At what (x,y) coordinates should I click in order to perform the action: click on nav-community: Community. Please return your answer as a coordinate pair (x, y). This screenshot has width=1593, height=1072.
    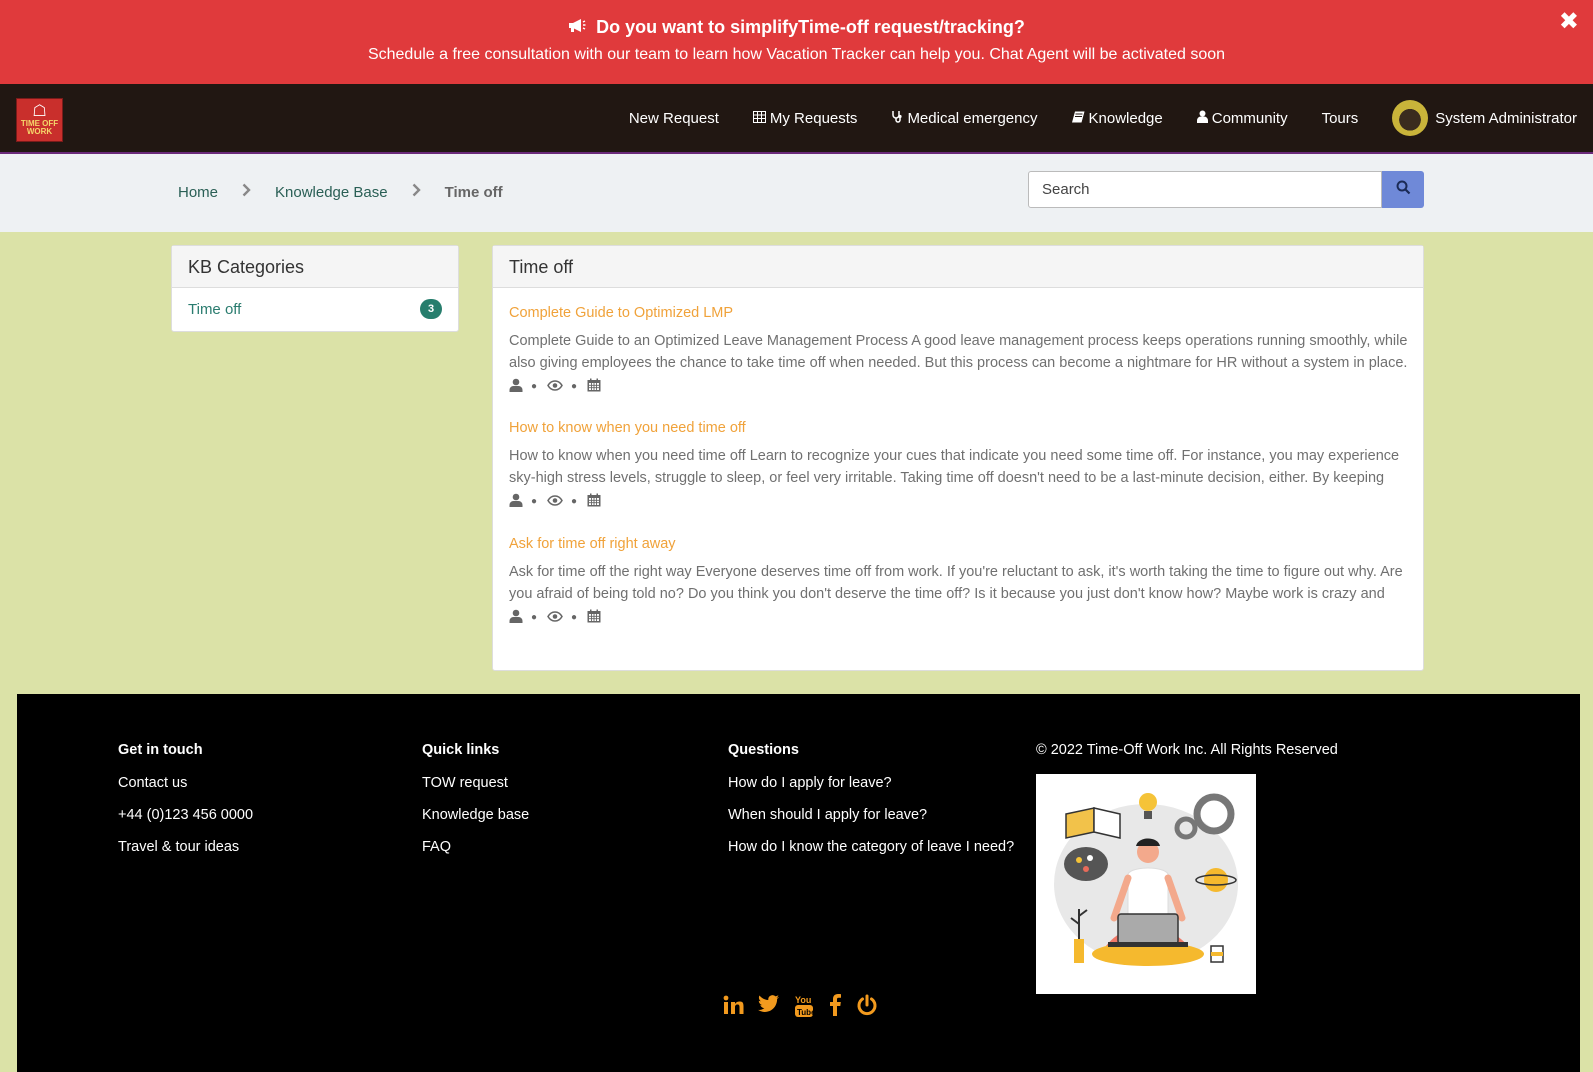
    Looking at the image, I should click on (1242, 118).